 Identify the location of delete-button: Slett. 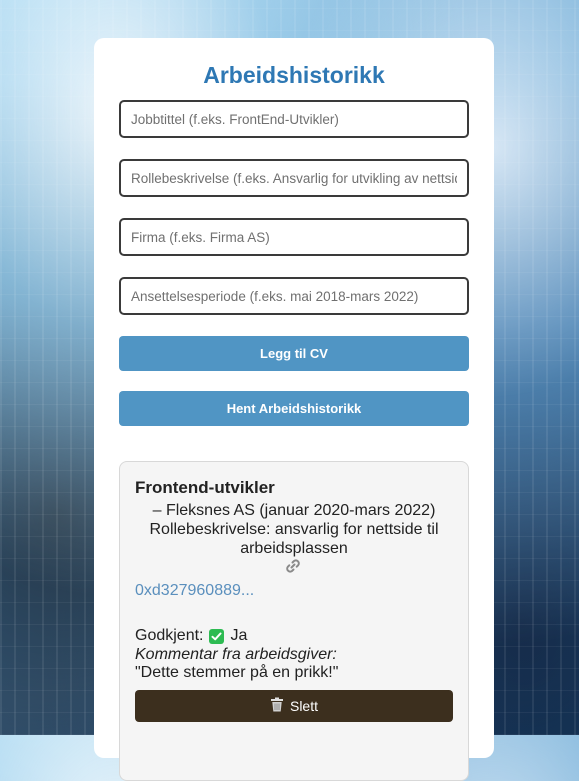
(294, 706).